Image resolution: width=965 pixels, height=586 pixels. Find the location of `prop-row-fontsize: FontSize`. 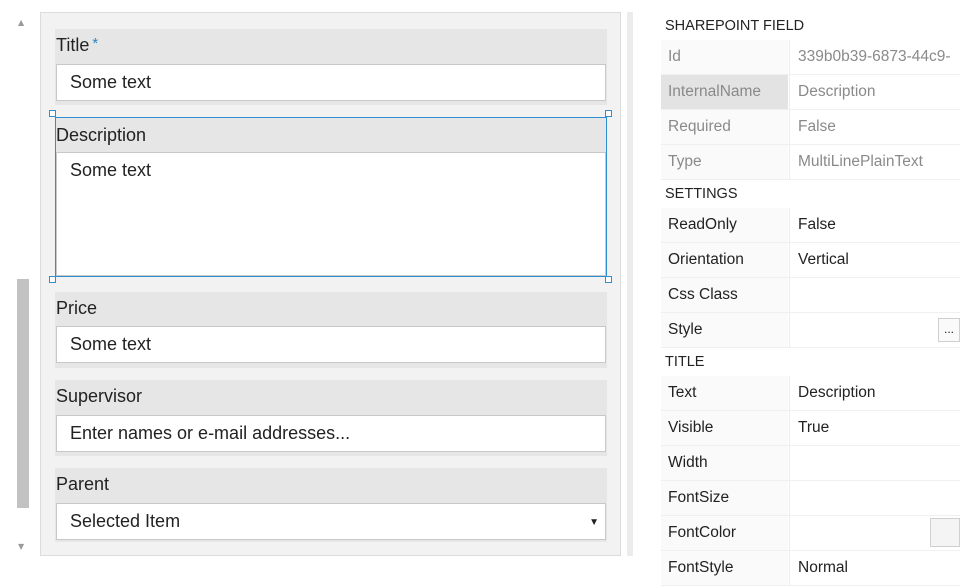

prop-row-fontsize: FontSize is located at coordinates (810, 498).